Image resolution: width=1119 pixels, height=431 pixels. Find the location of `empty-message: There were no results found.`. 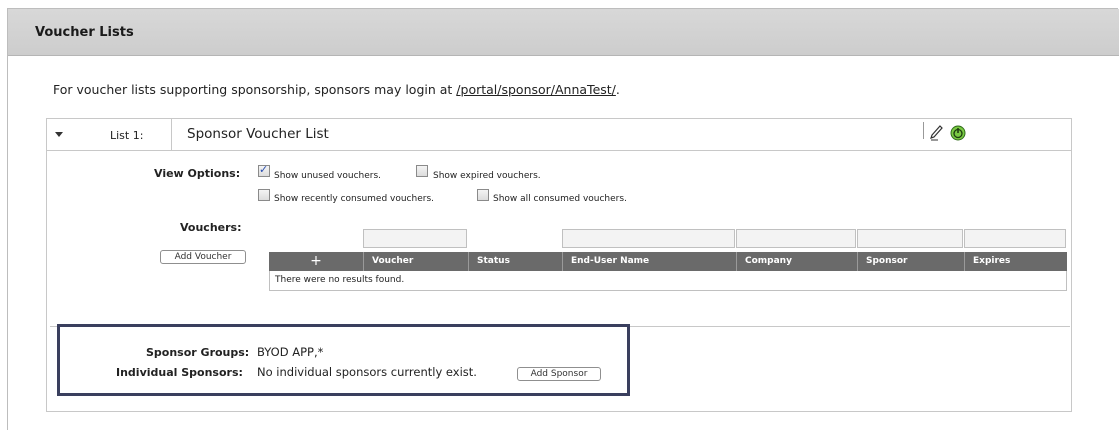

empty-message: There were no results found. is located at coordinates (340, 280).